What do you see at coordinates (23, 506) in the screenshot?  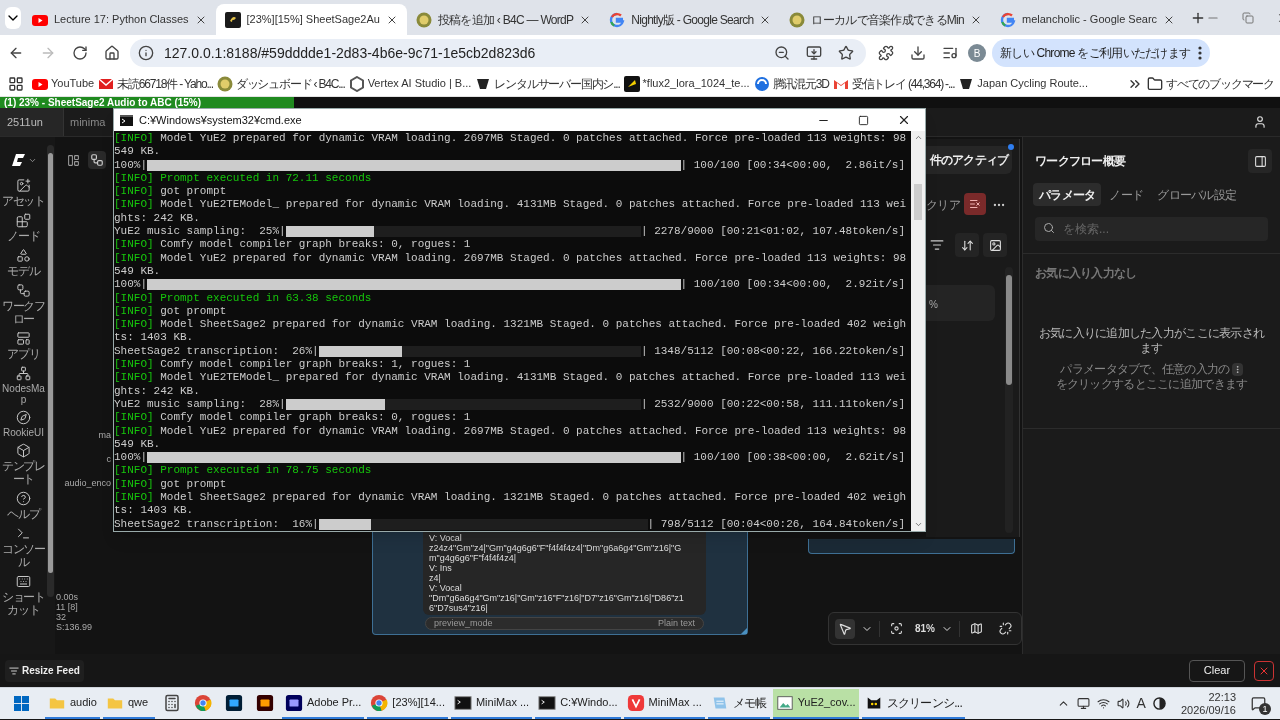 I see `sidebar-item: ヘルプ` at bounding box center [23, 506].